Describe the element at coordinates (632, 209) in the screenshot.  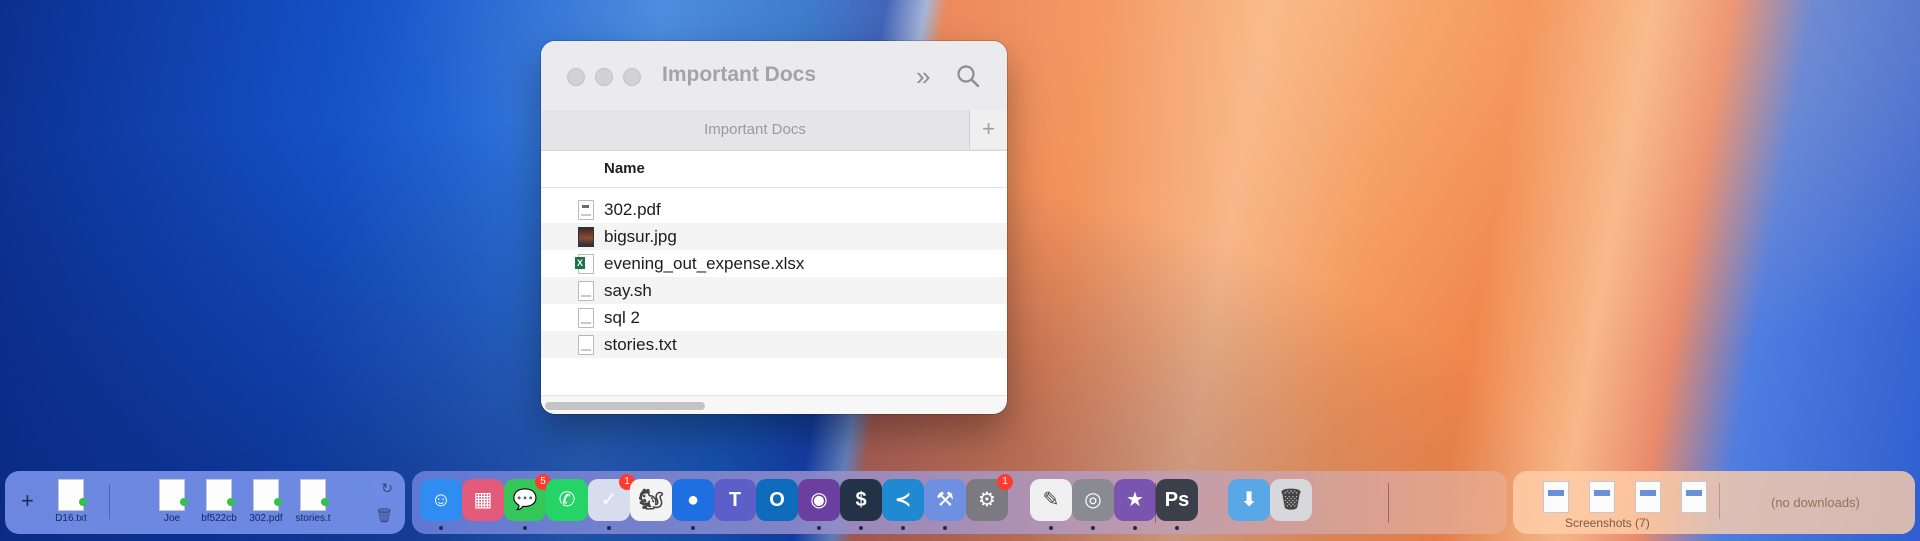
I see `file-name: 302.pdf` at that location.